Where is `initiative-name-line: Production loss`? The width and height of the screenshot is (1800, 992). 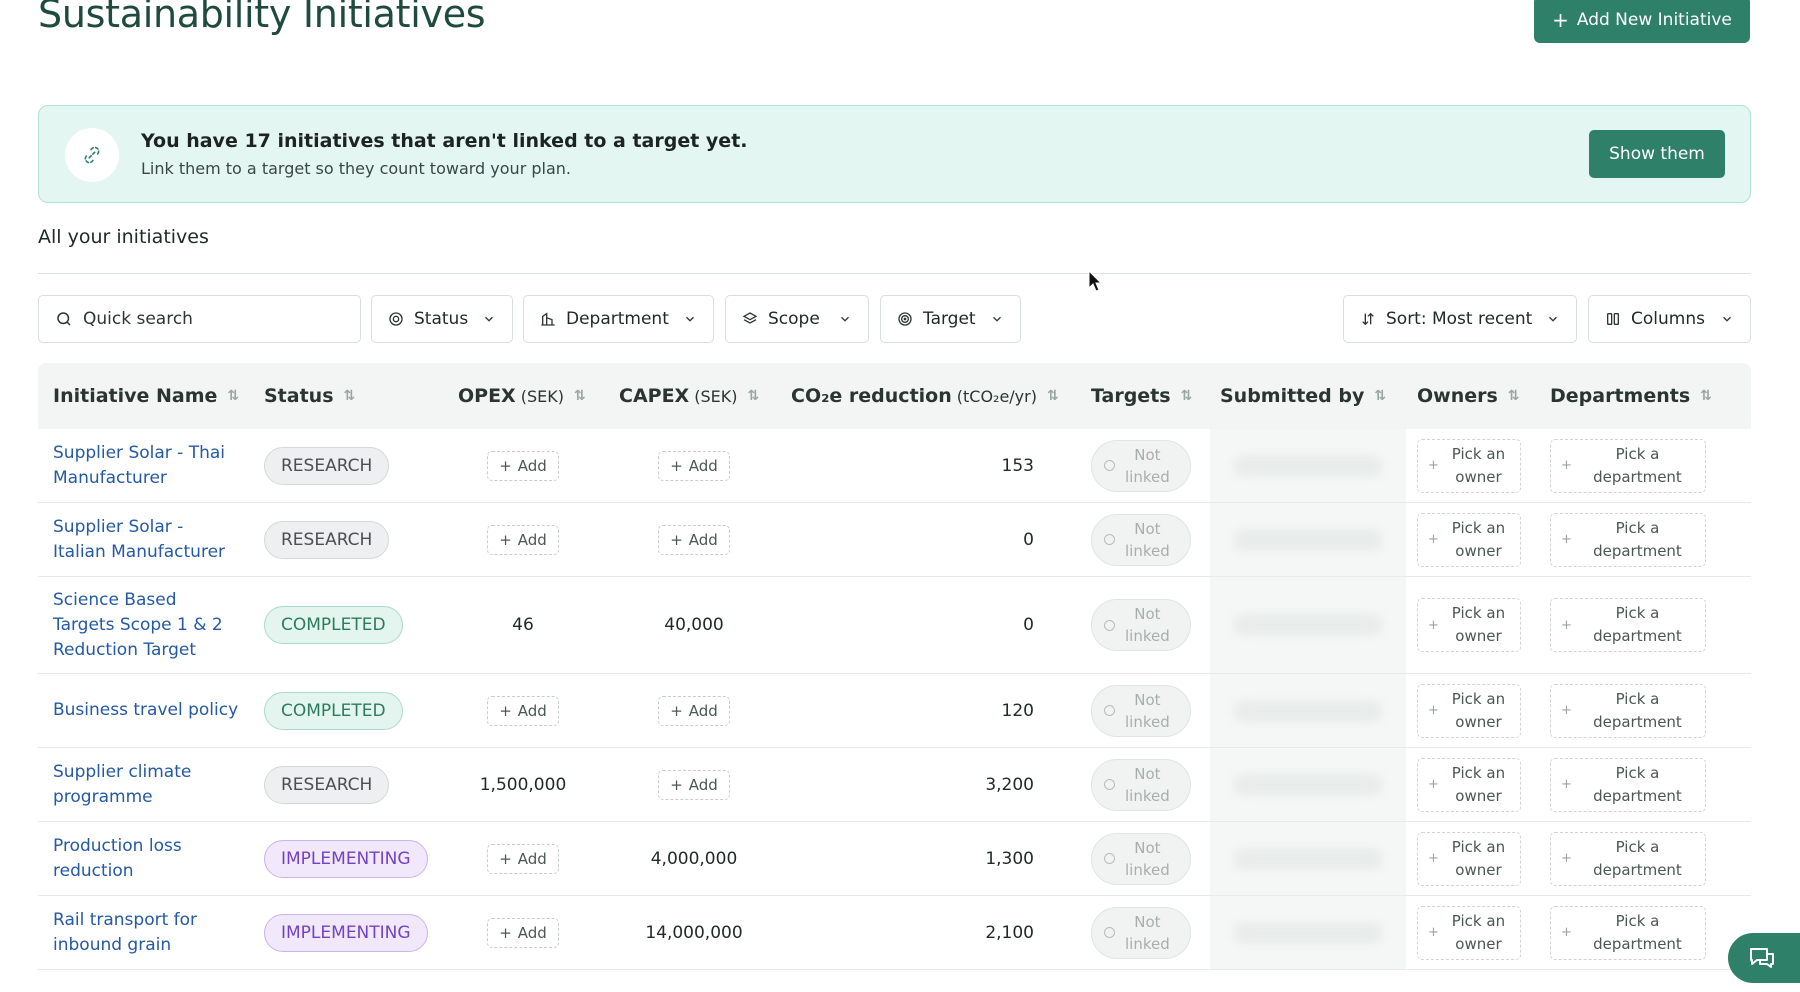
initiative-name-line: Production loss is located at coordinates (117, 845).